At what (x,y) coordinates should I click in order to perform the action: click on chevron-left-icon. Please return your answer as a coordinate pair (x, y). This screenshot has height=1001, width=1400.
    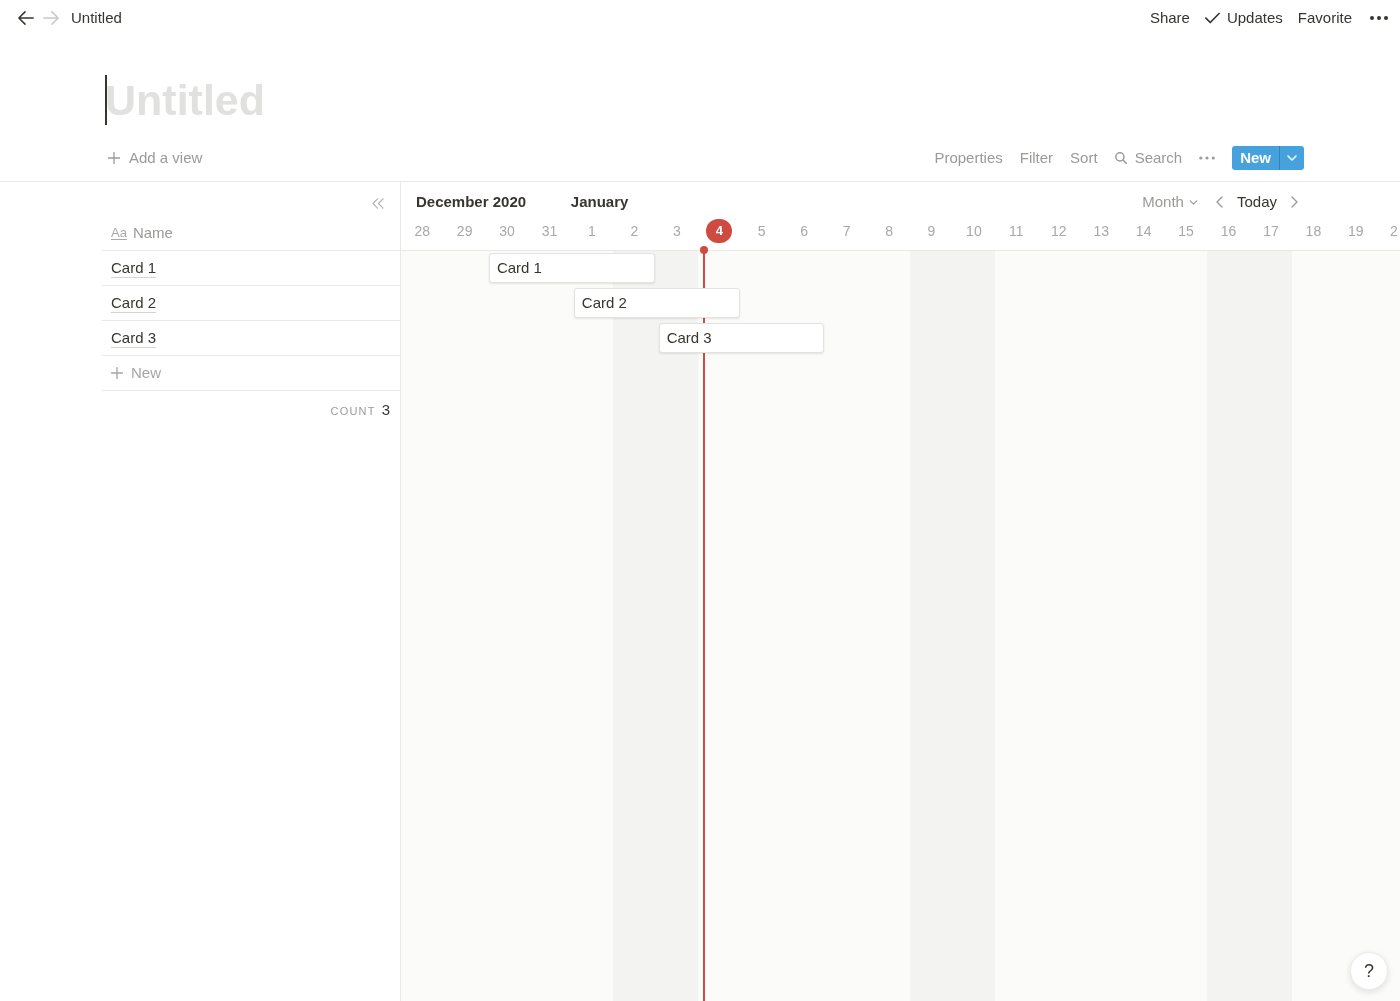
    Looking at the image, I should click on (1219, 202).